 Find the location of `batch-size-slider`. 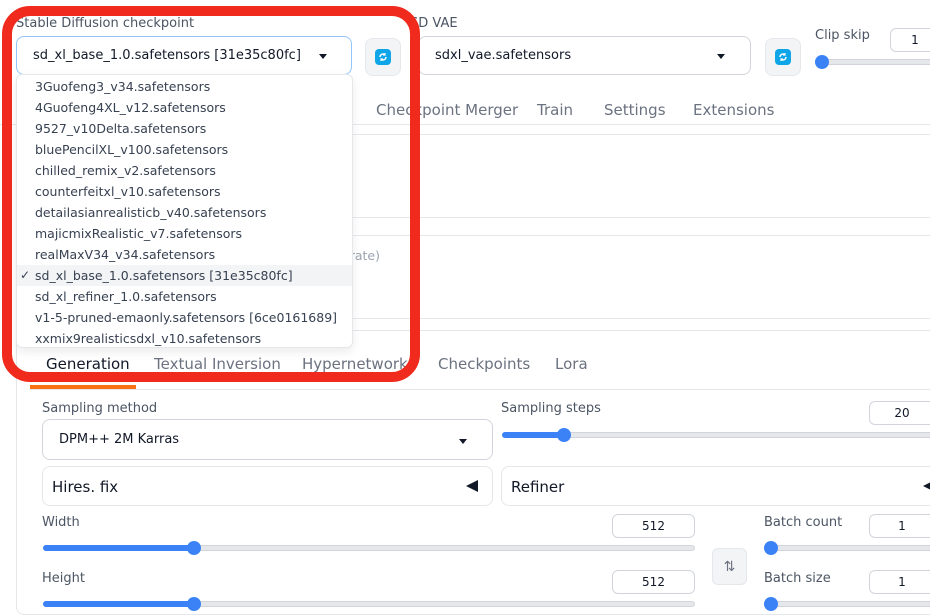

batch-size-slider is located at coordinates (849, 604).